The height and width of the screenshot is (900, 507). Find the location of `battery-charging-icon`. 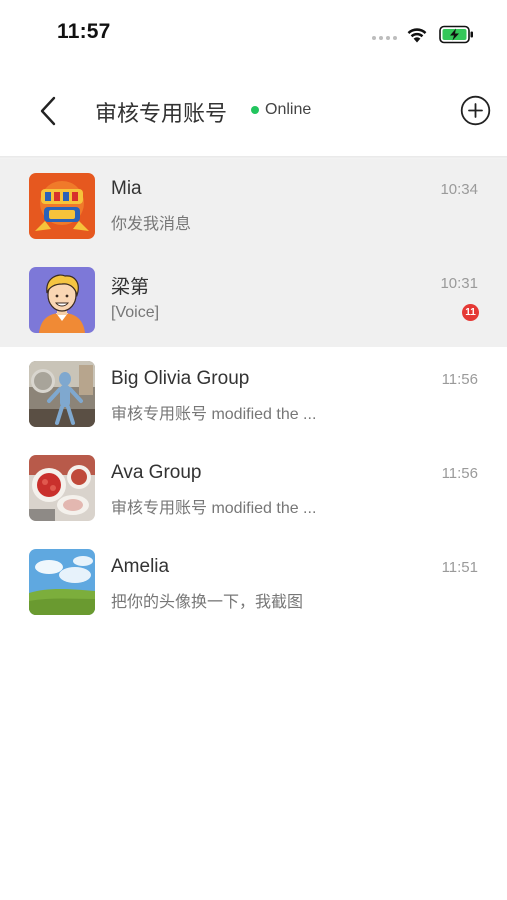

battery-charging-icon is located at coordinates (456, 34).